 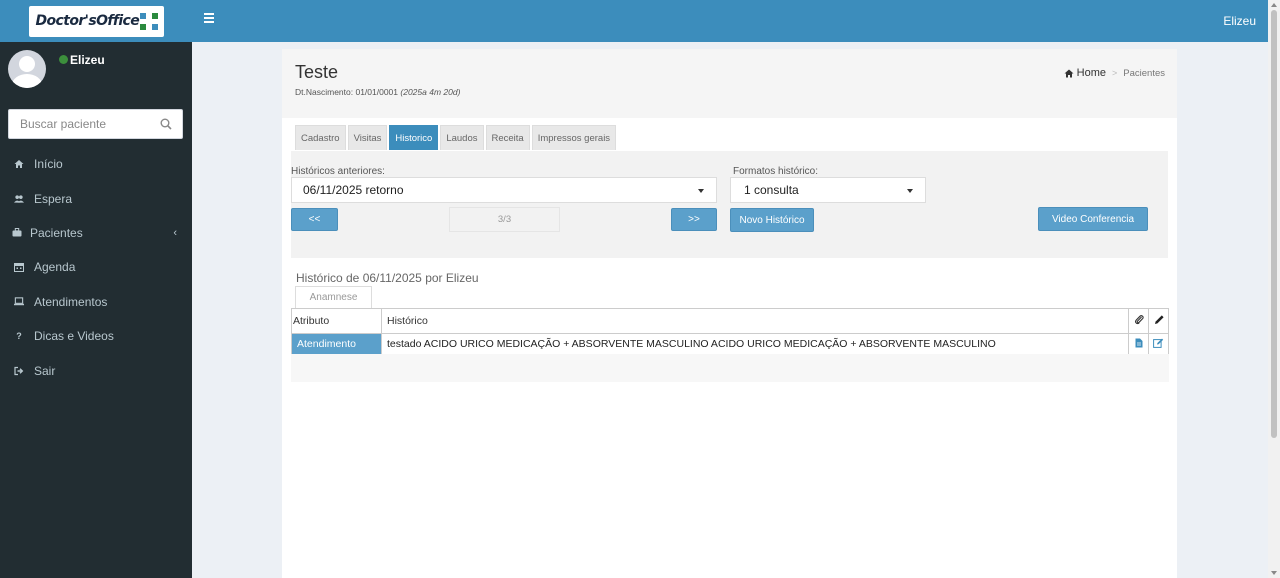 I want to click on user-panel: Elizeu, so click(x=96, y=73).